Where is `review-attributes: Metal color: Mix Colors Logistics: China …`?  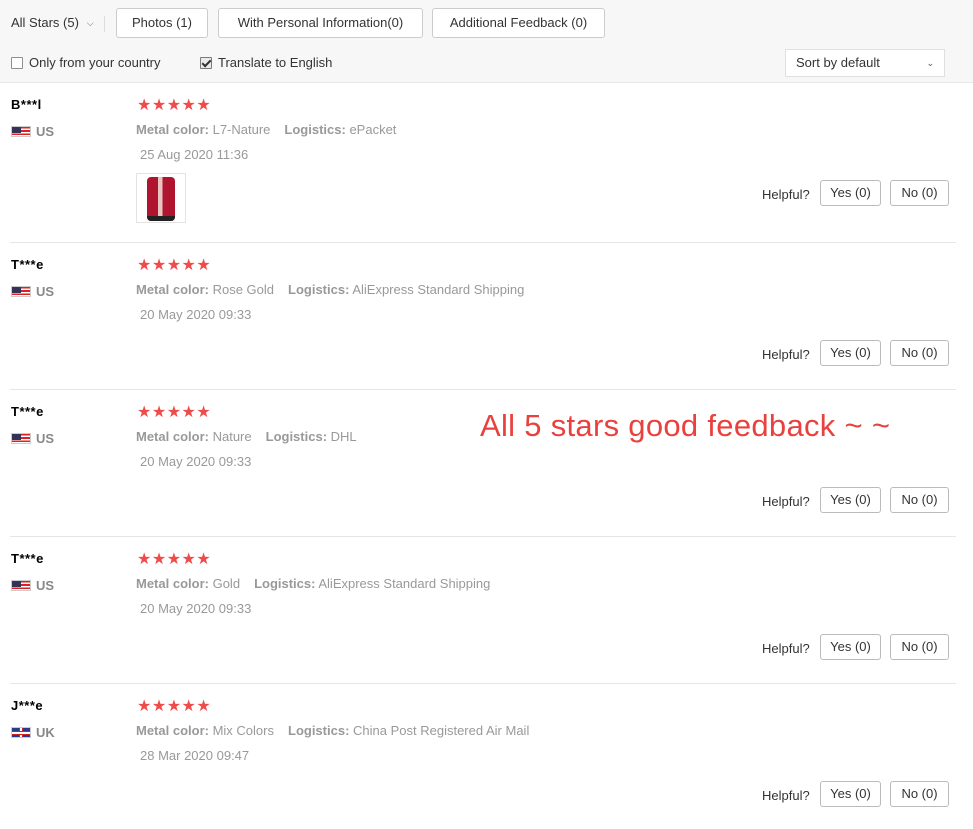 review-attributes: Metal color: Mix Colors Logistics: China … is located at coordinates (332, 730).